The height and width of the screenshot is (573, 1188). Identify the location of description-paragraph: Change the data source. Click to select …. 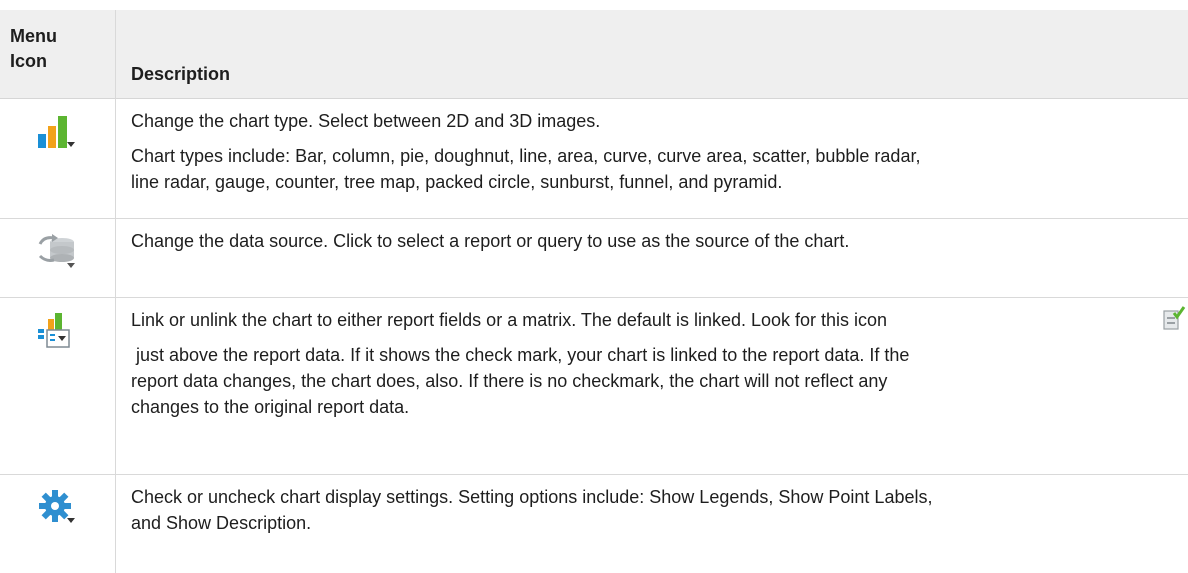
(490, 241).